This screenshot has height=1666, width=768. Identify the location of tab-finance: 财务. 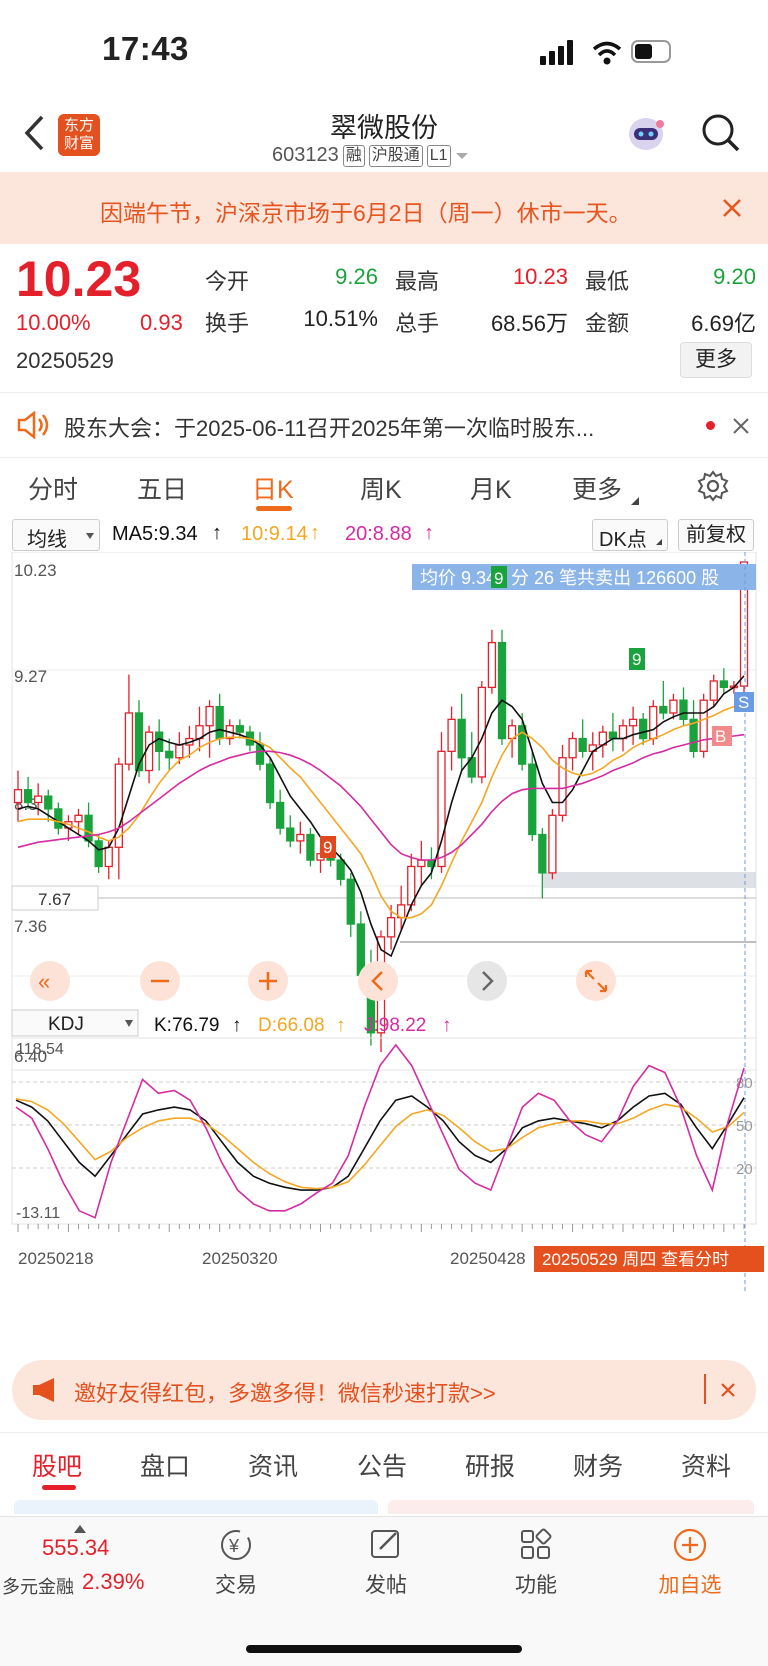
(598, 1465).